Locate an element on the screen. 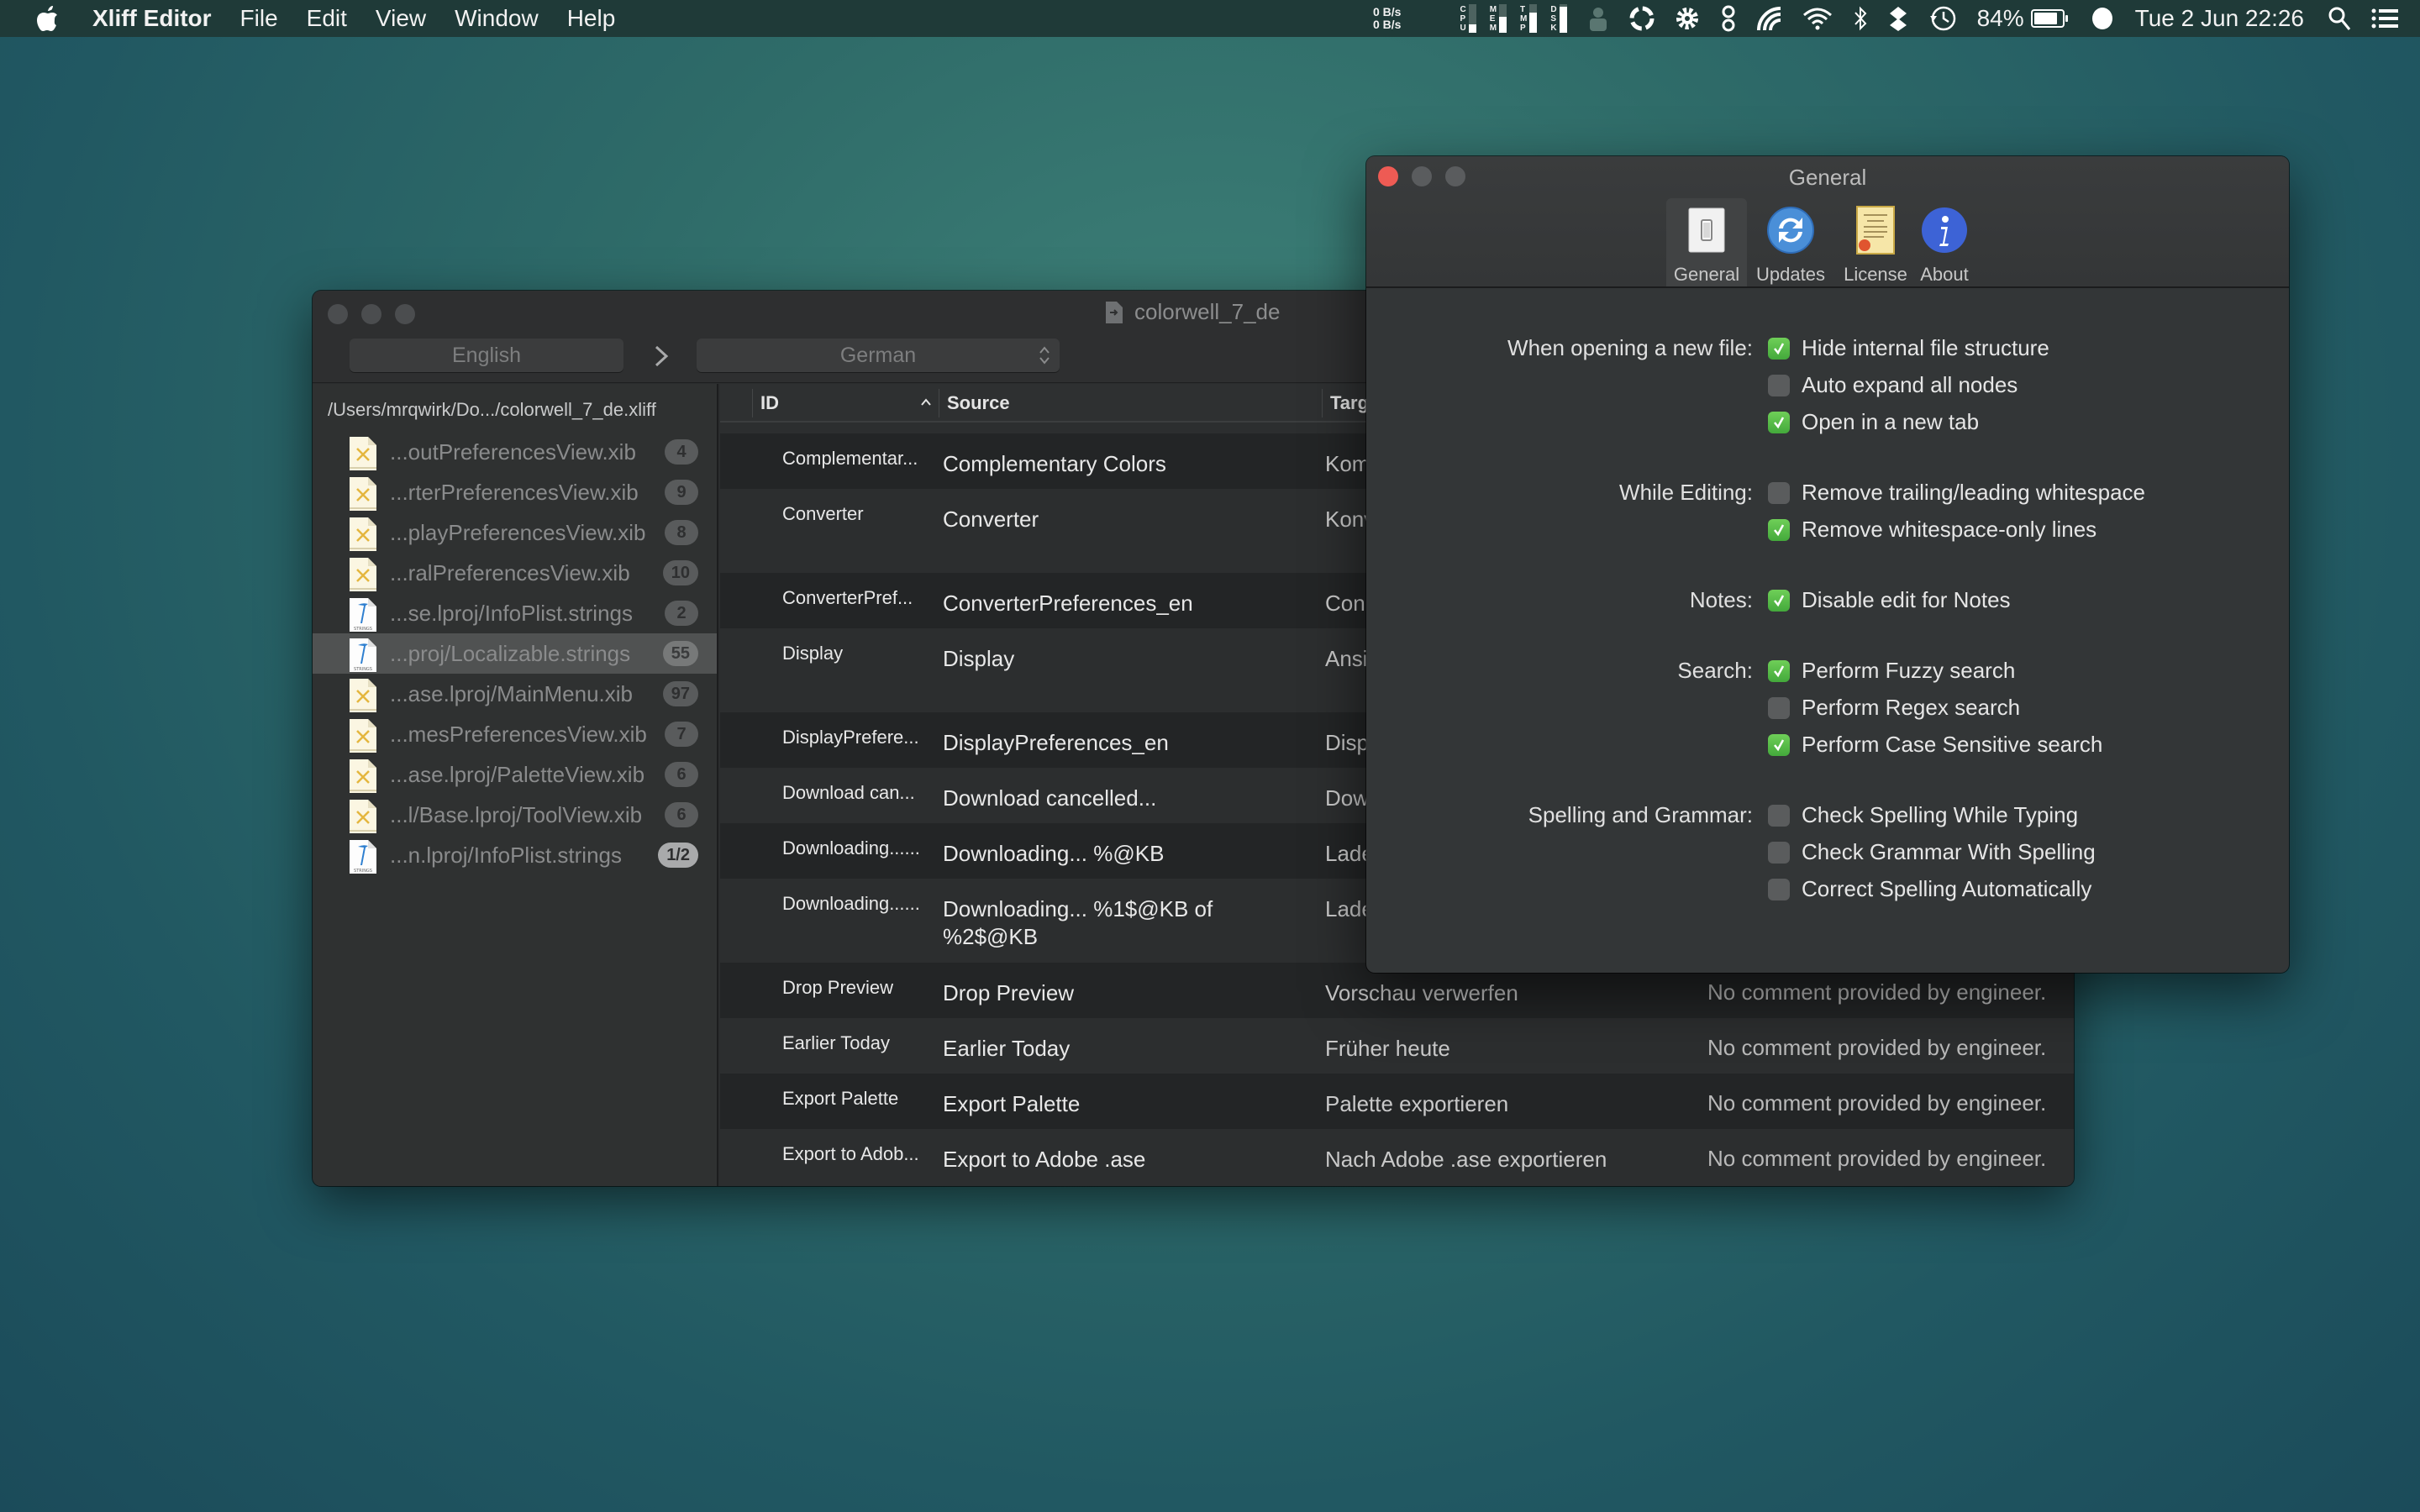 The image size is (2420, 1512). source-language-select: English is located at coordinates (486, 355).